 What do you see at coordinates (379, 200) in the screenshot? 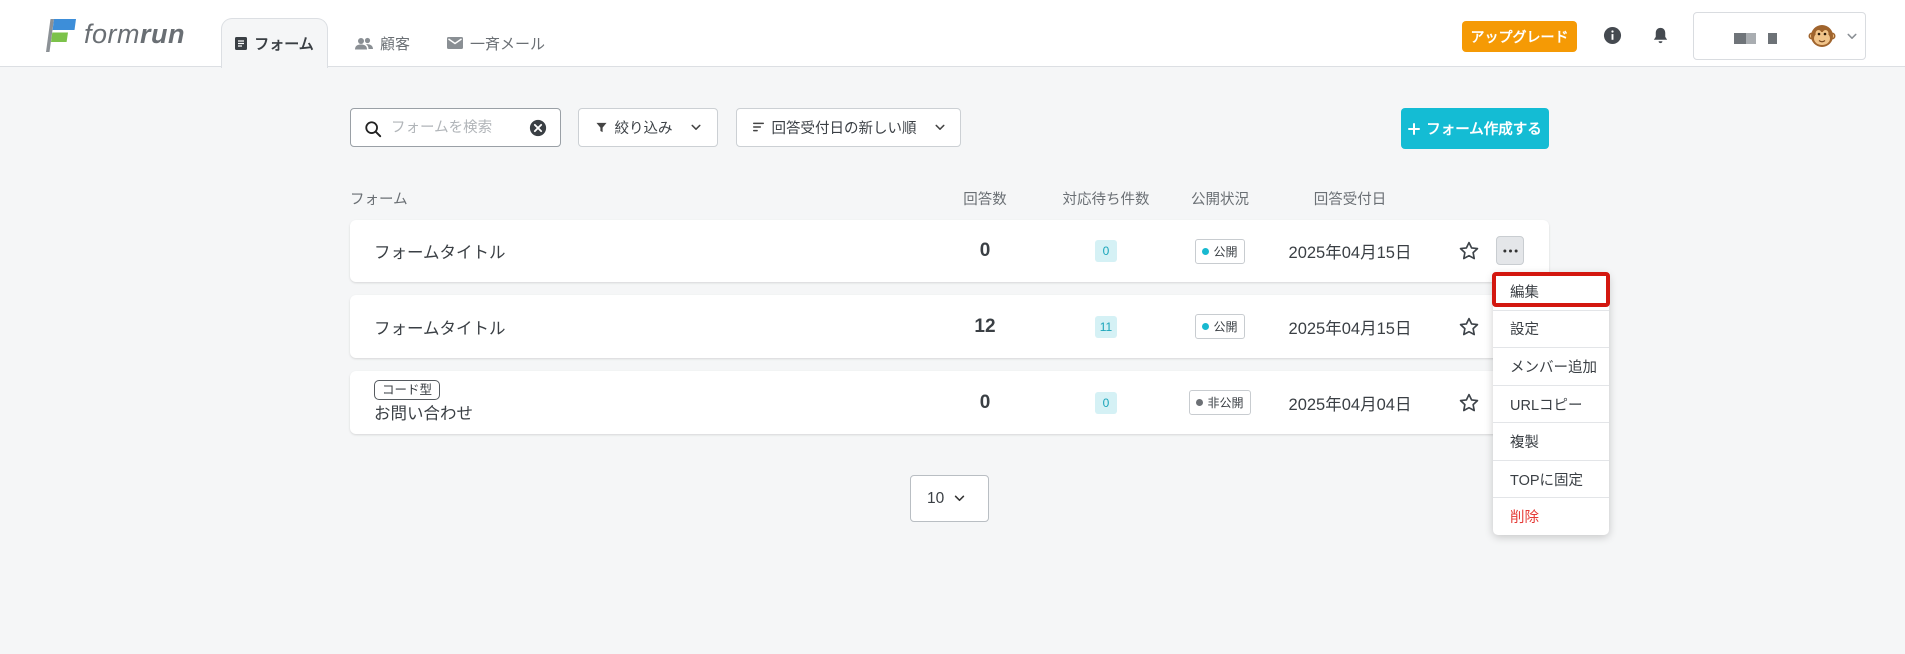
I see `column-header-form: フォーム` at bounding box center [379, 200].